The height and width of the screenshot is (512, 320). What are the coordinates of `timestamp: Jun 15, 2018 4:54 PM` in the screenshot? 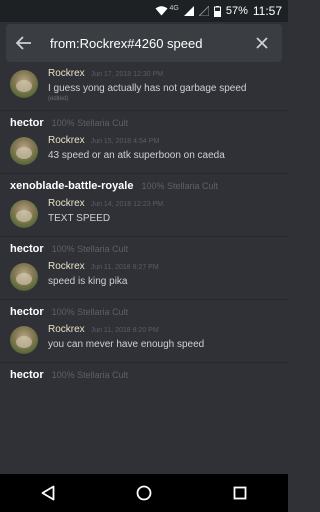 It's located at (125, 141).